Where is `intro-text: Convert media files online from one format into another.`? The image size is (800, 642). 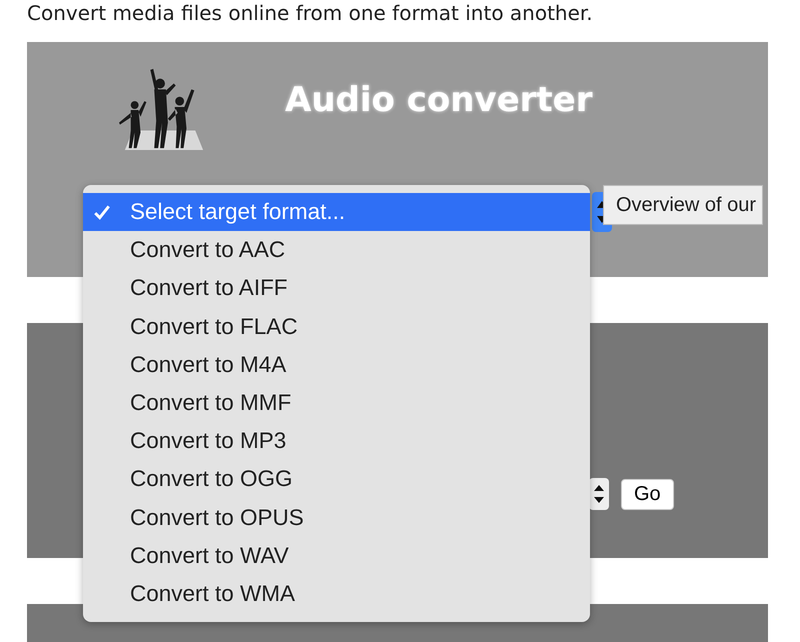
intro-text: Convert media files online from one format into another. is located at coordinates (310, 13).